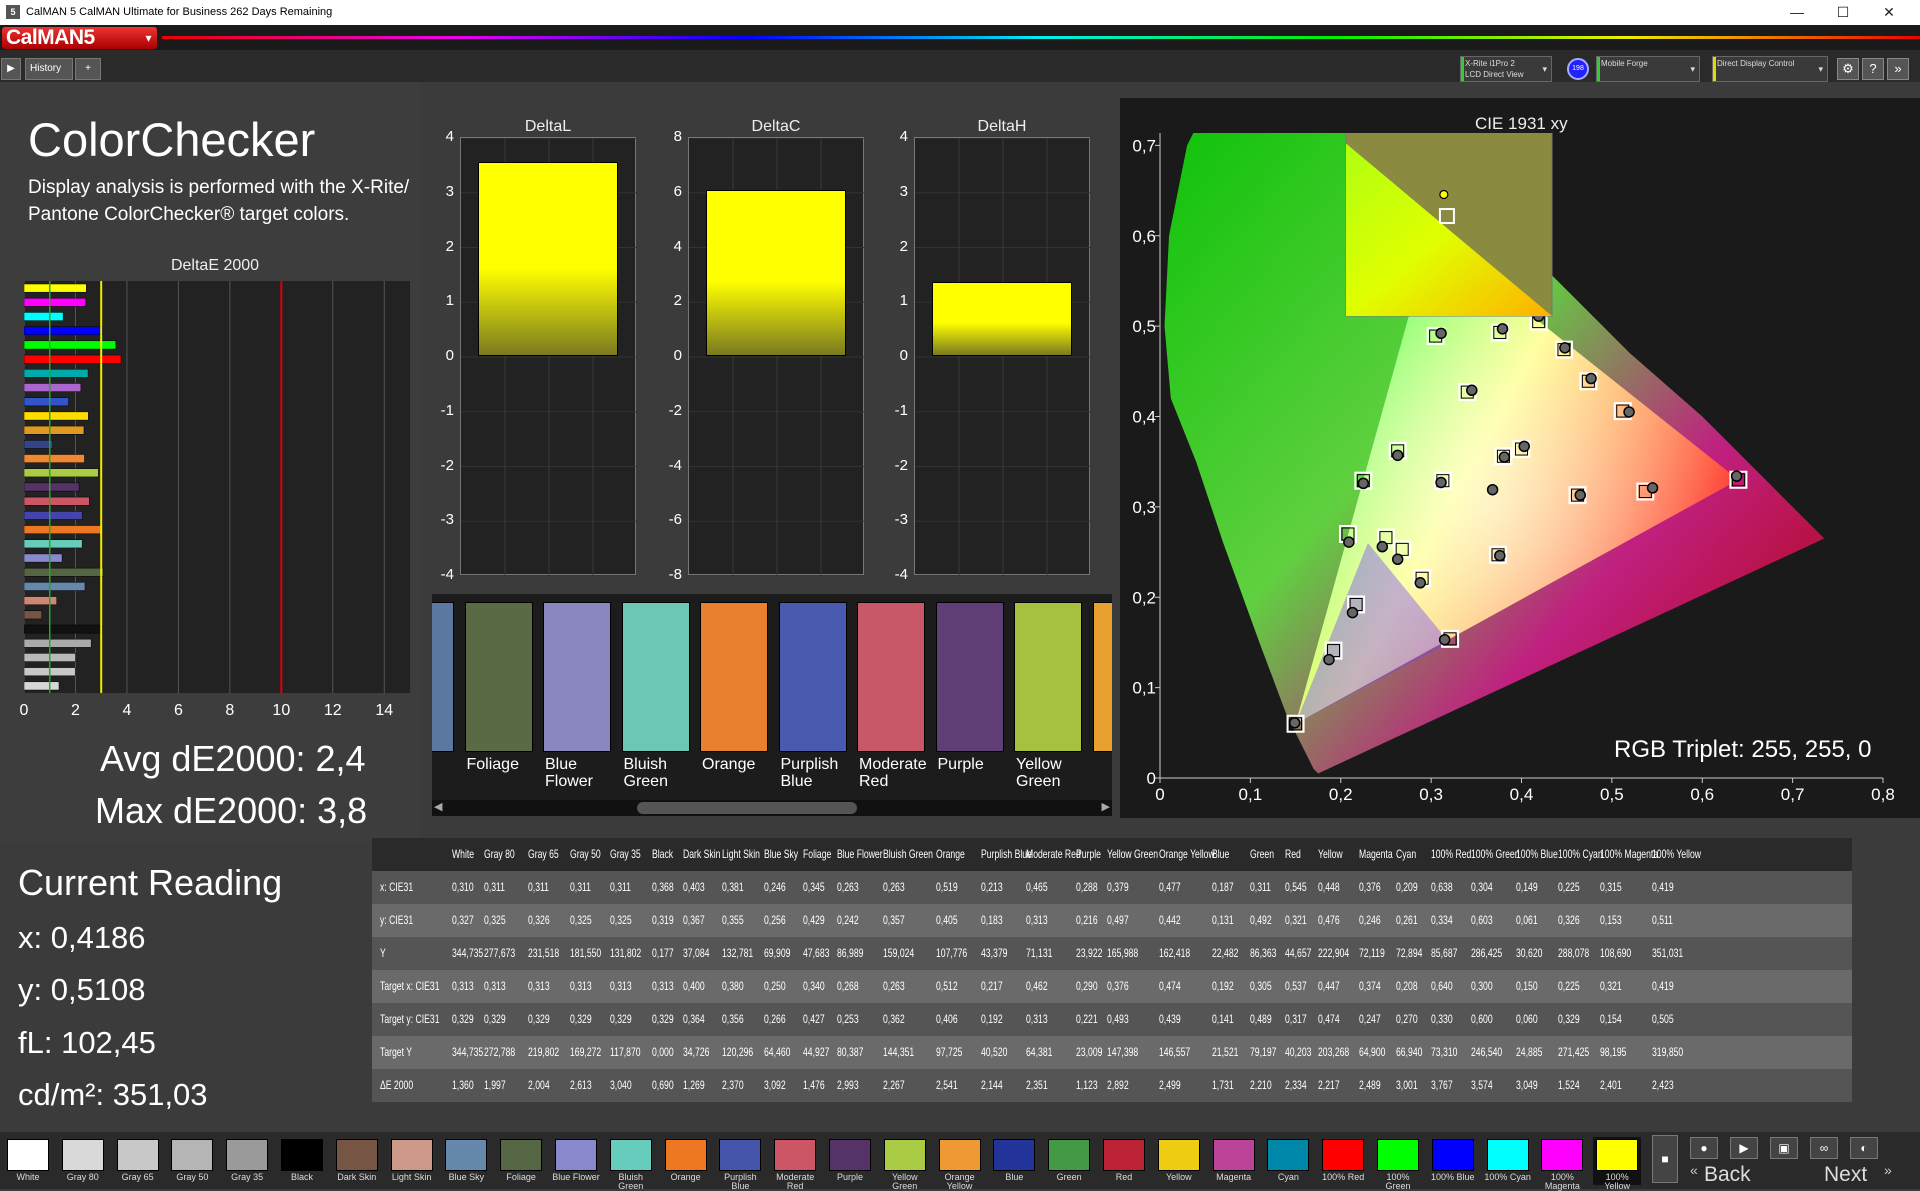 Image resolution: width=1920 pixels, height=1191 pixels. What do you see at coordinates (192, 1161) in the screenshot?
I see `swatch-item: Gray 50` at bounding box center [192, 1161].